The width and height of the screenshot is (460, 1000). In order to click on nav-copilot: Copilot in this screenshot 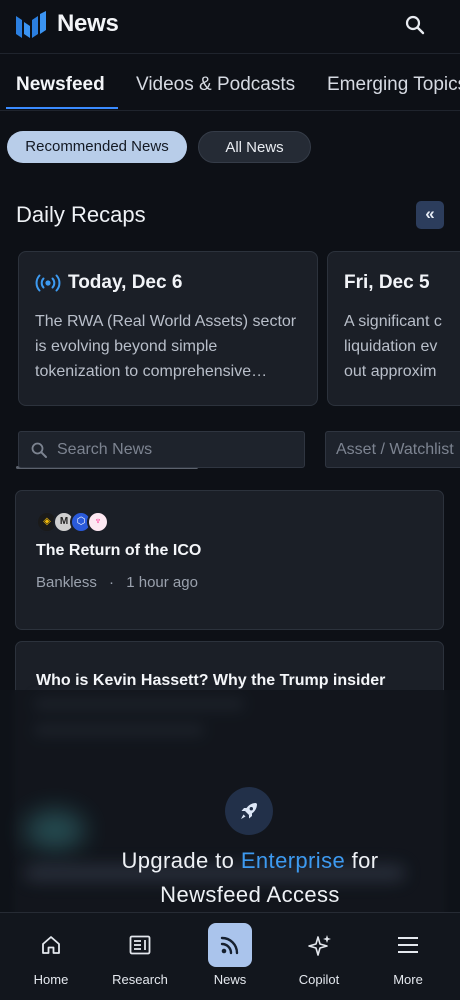, I will do `click(319, 956)`.